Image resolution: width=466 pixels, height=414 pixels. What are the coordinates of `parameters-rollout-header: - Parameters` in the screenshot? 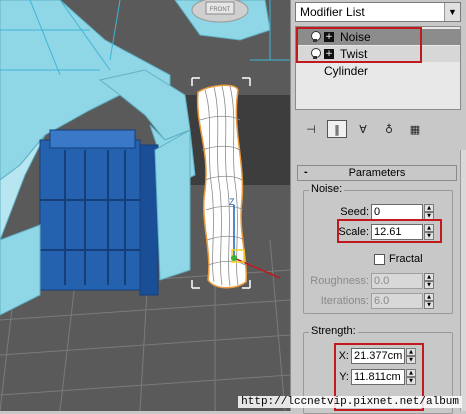 It's located at (377, 173).